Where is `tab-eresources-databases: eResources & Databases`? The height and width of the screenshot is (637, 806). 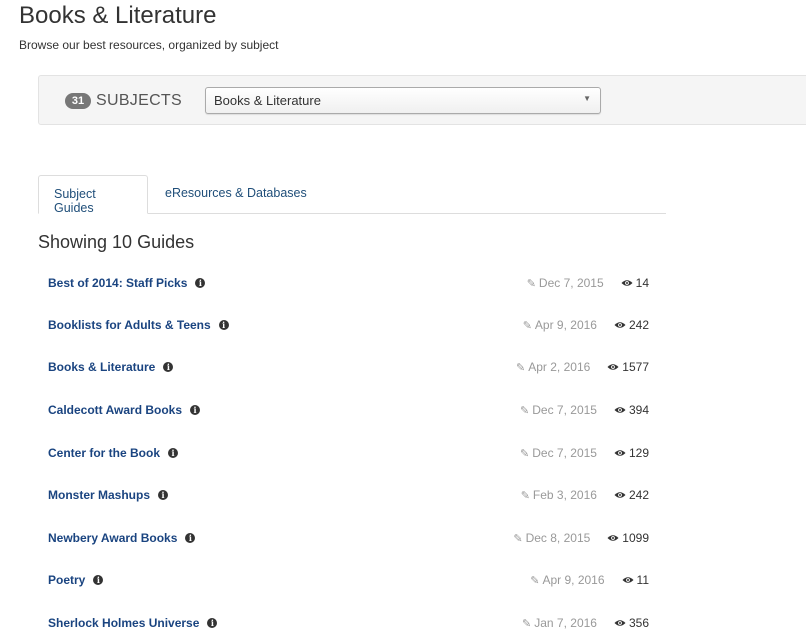 tab-eresources-databases: eResources & Databases is located at coordinates (236, 194).